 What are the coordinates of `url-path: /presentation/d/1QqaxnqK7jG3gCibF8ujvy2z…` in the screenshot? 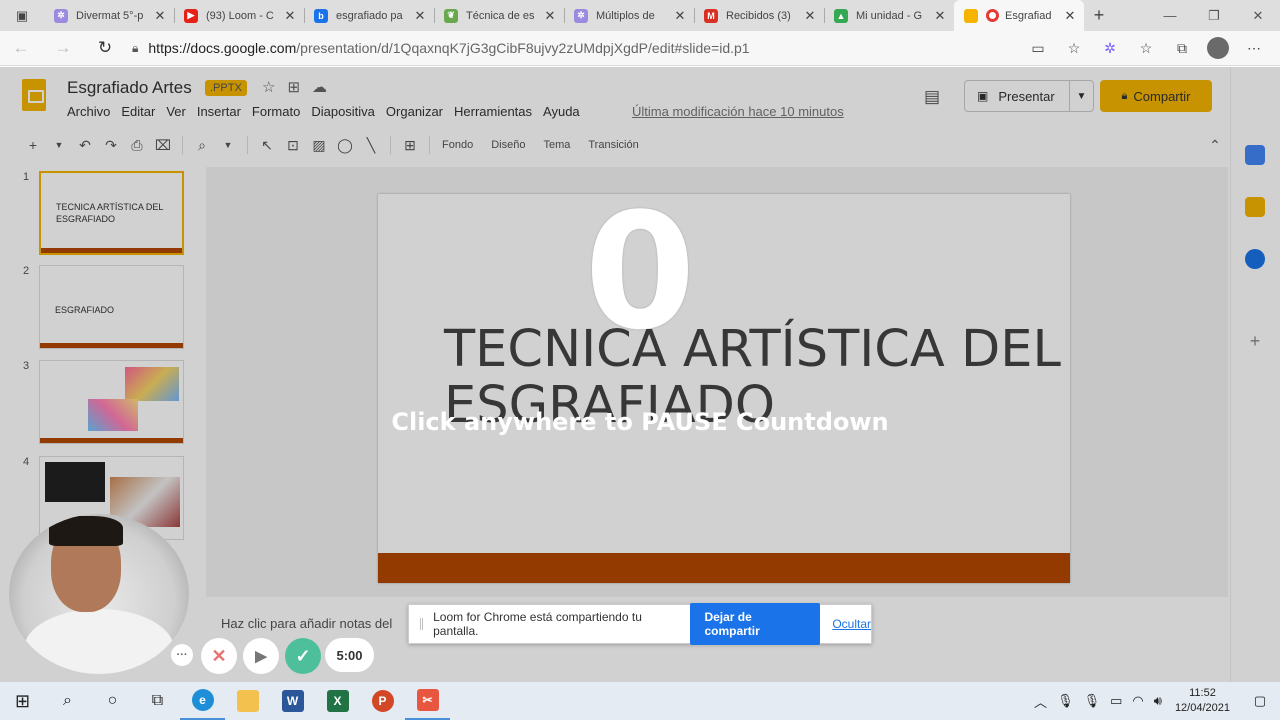 It's located at (523, 48).